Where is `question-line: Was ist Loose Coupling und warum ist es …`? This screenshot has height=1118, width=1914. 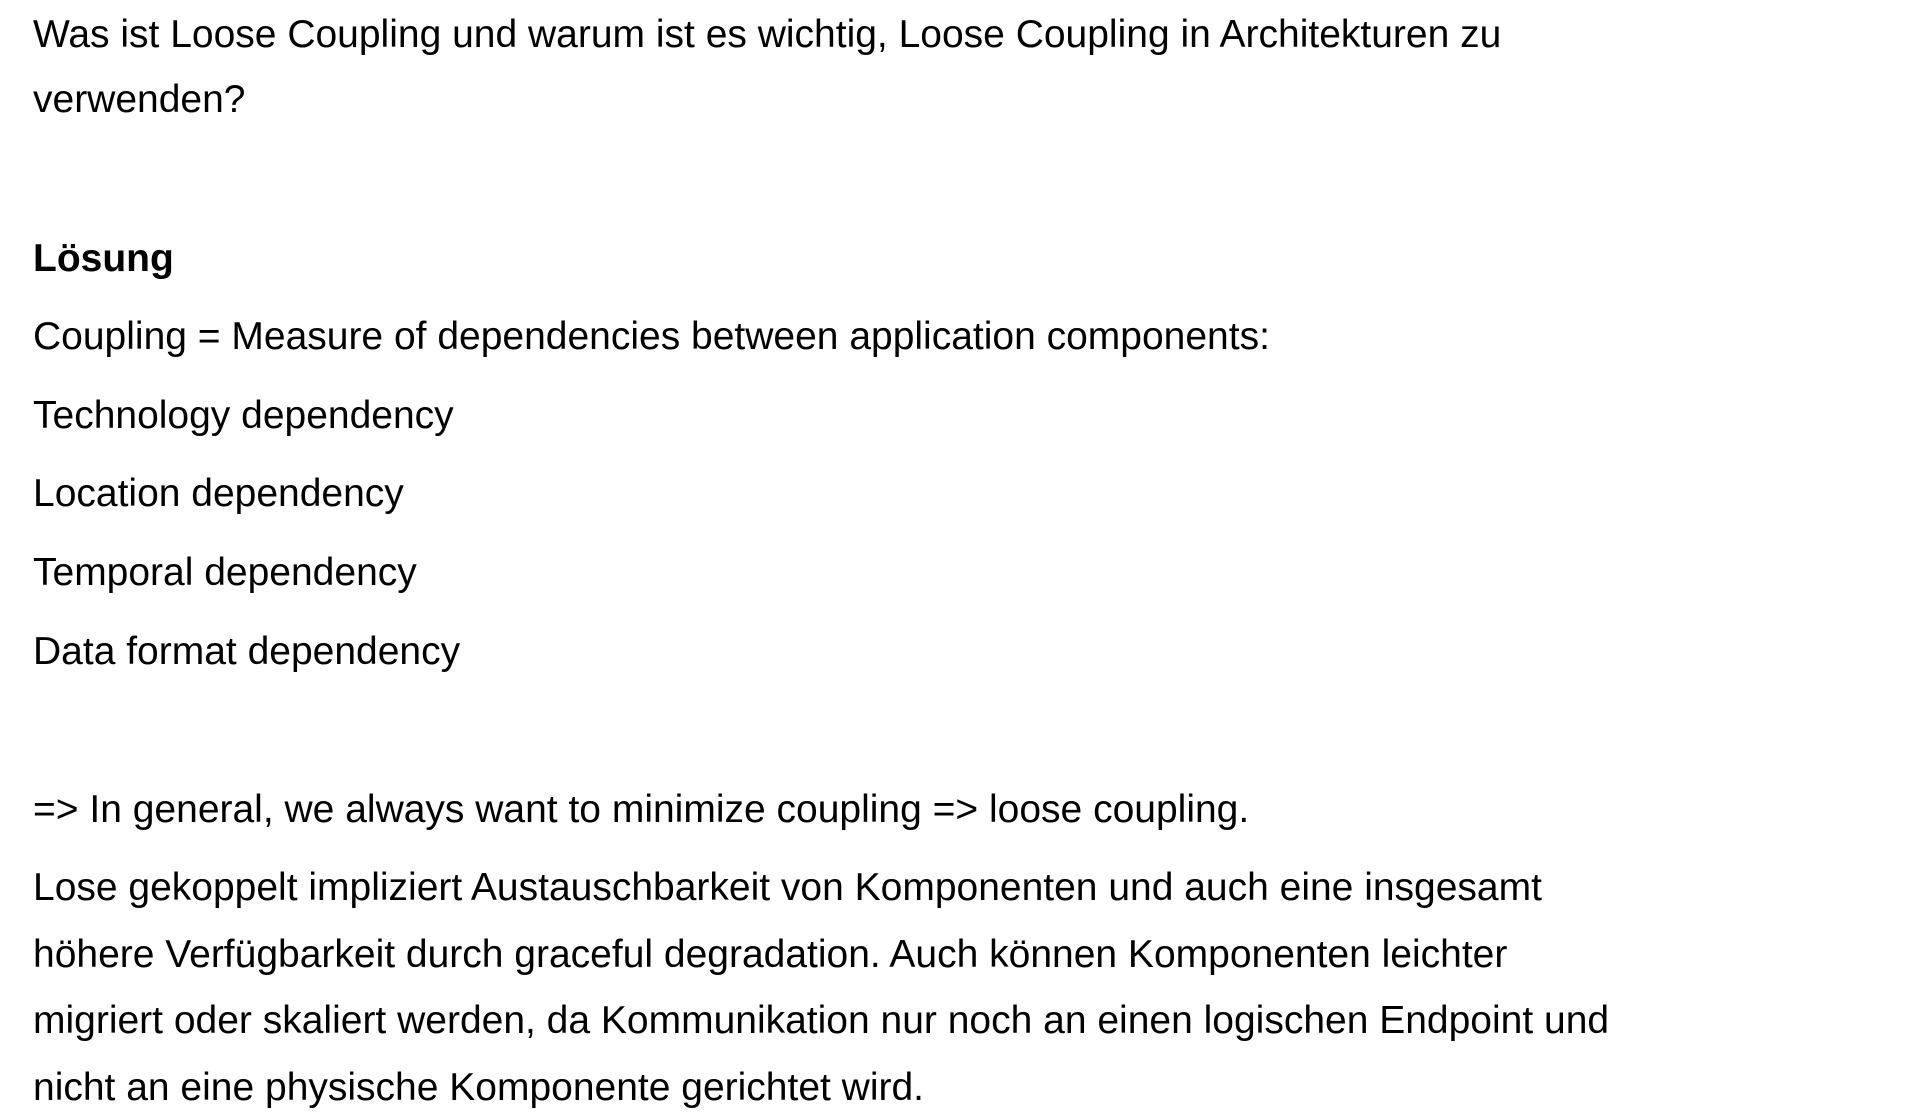
question-line: Was ist Loose Coupling und warum ist es … is located at coordinates (767, 34).